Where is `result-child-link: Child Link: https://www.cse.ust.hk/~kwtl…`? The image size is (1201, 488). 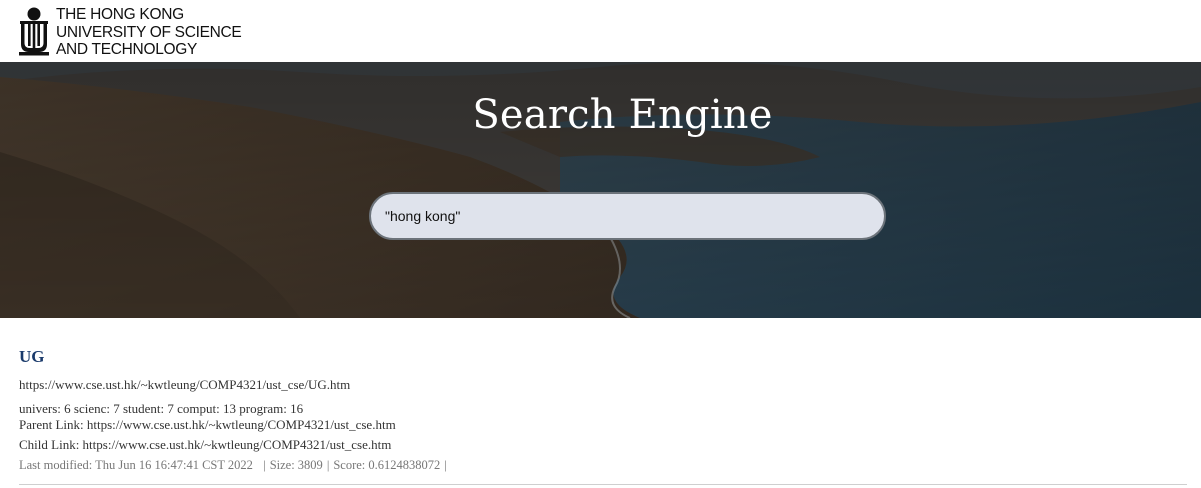 result-child-link: Child Link: https://www.cse.ust.hk/~kwtl… is located at coordinates (205, 445).